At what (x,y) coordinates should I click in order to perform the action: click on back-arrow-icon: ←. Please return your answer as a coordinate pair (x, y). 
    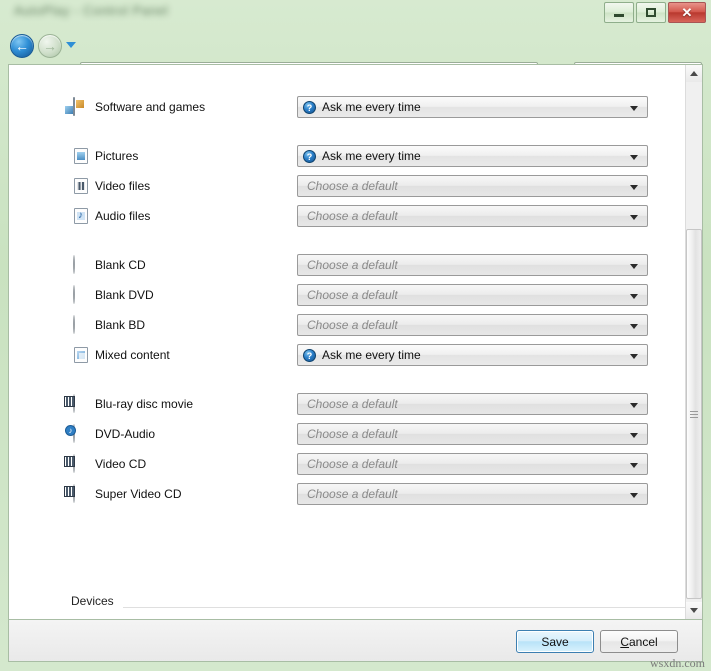
    Looking at the image, I should click on (22, 46).